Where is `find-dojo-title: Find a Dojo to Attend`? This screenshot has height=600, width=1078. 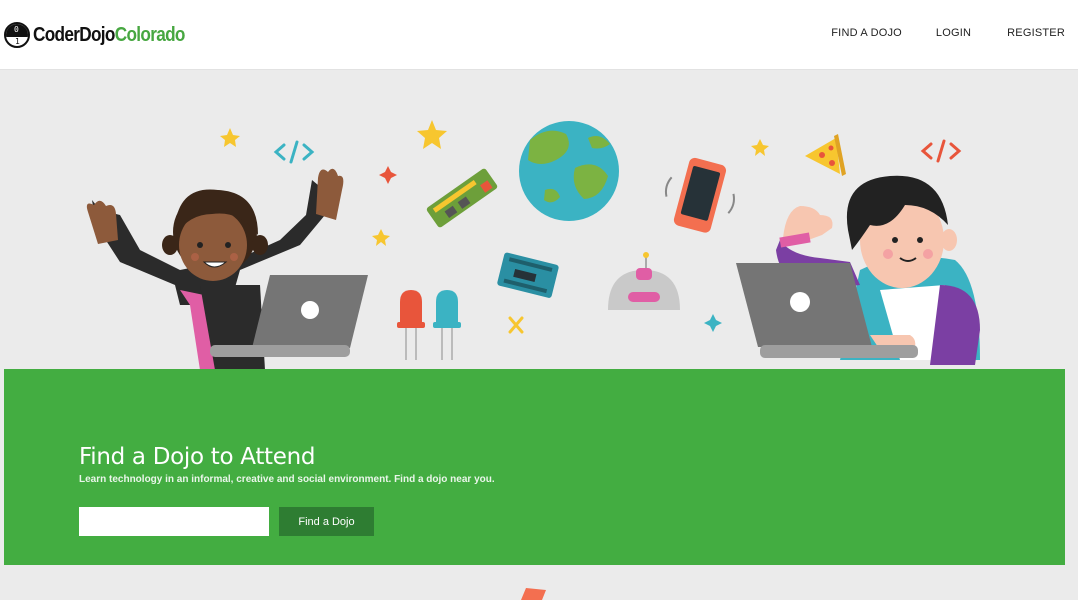 find-dojo-title: Find a Dojo to Attend is located at coordinates (197, 457).